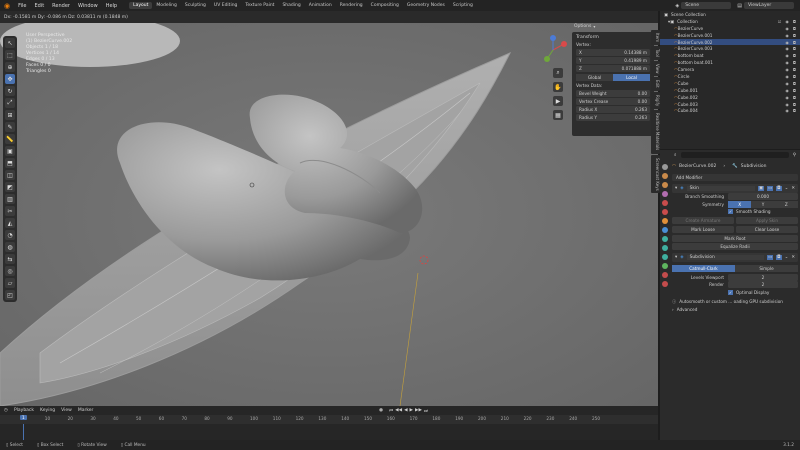 The image size is (800, 450). Describe the element at coordinates (10, 223) in the screenshot. I see `poly-build-tool-icon: ◭` at that location.